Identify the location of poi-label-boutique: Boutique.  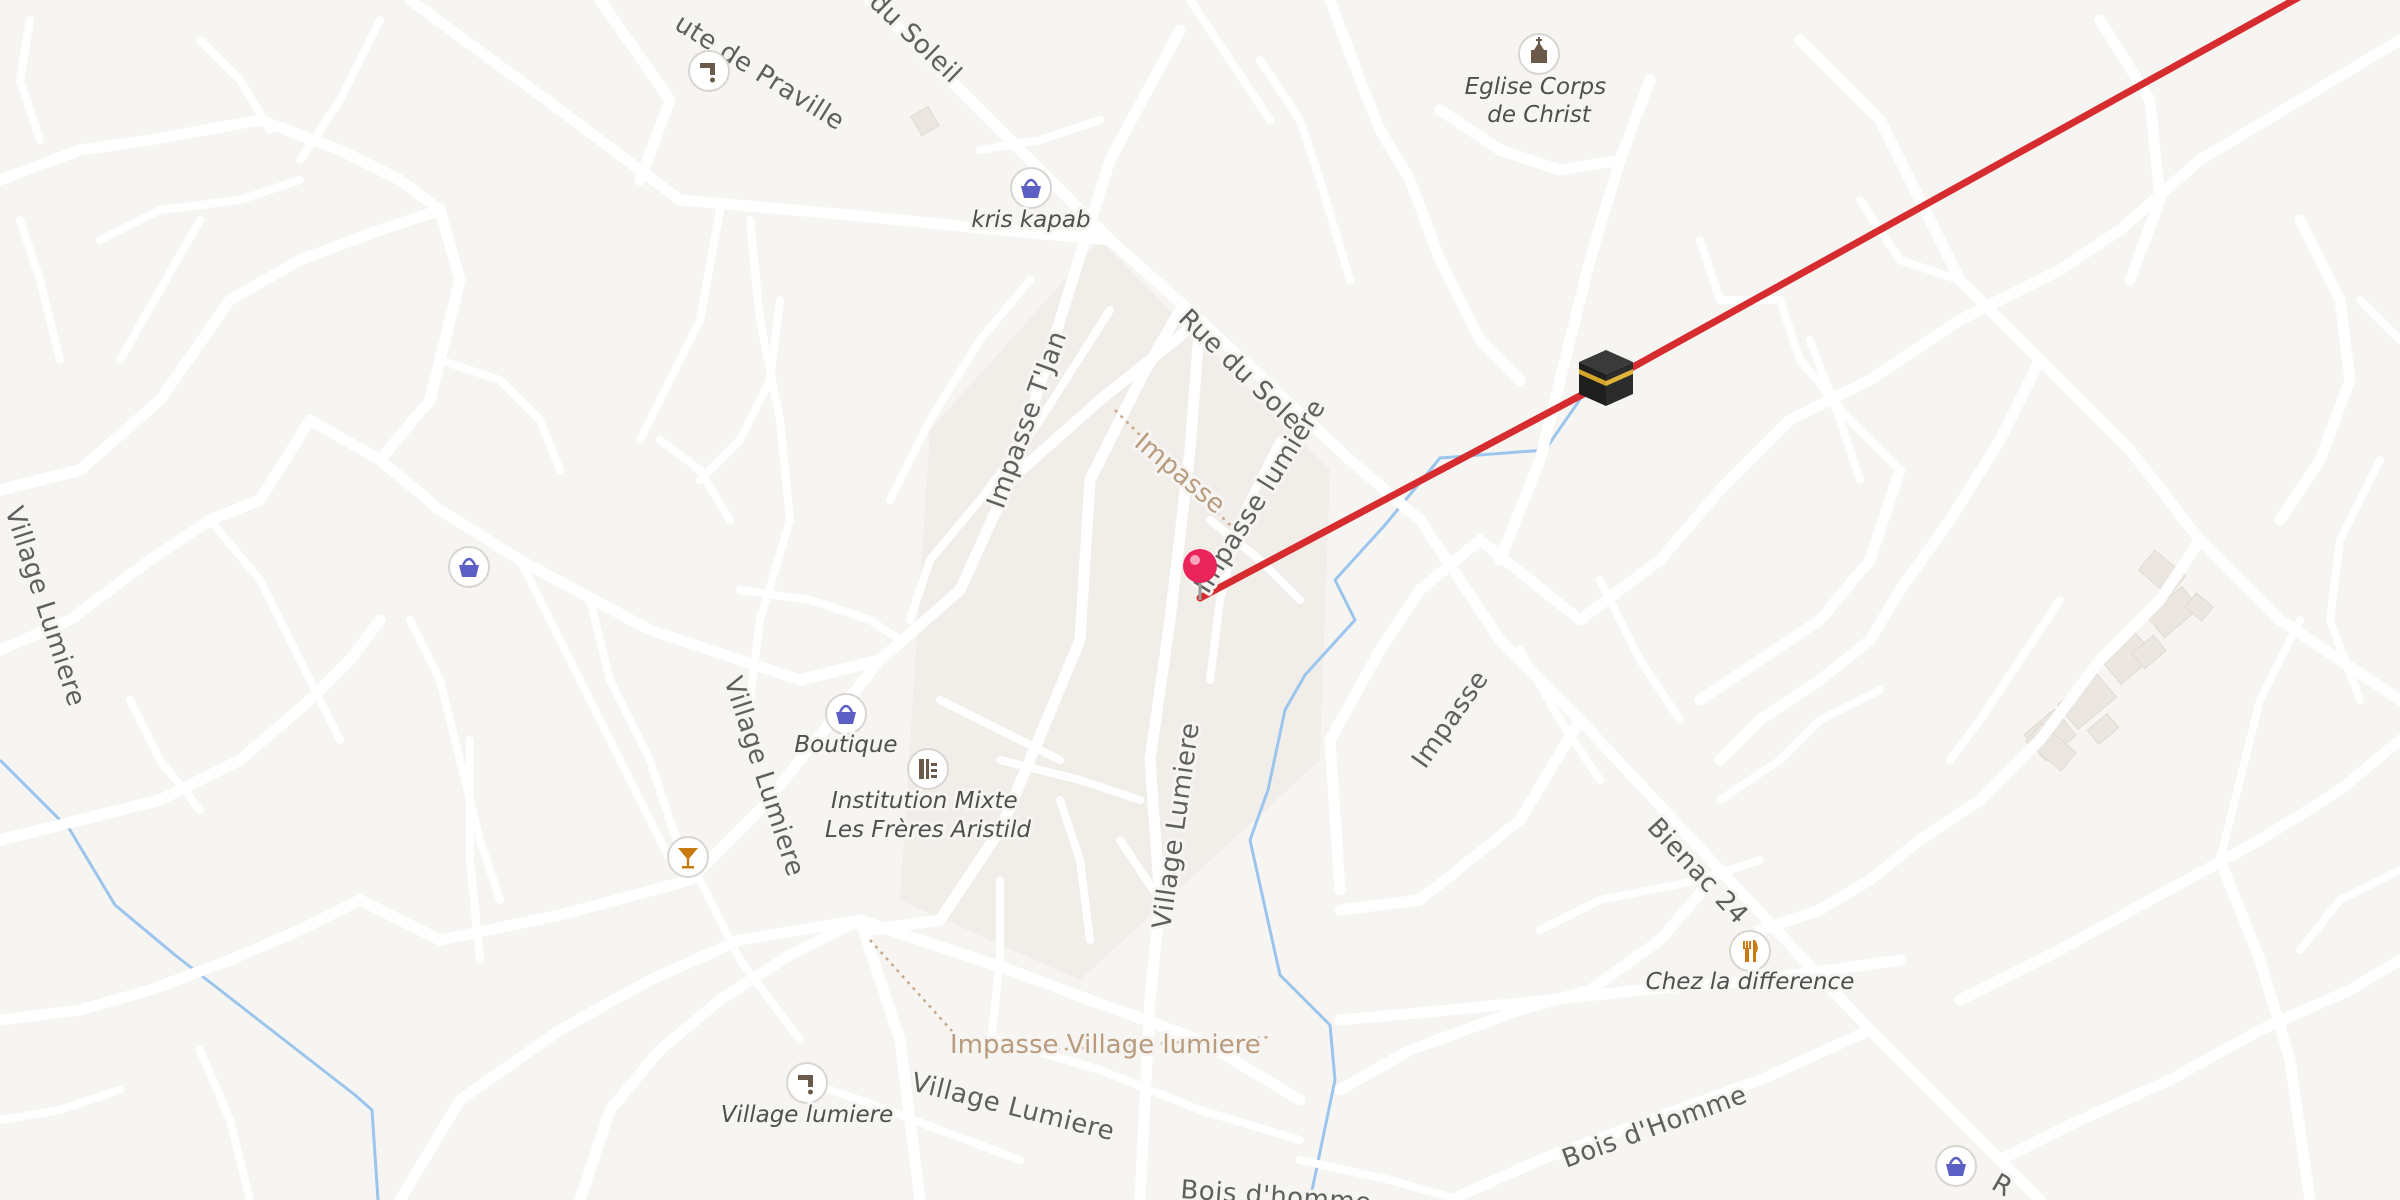
(845, 745).